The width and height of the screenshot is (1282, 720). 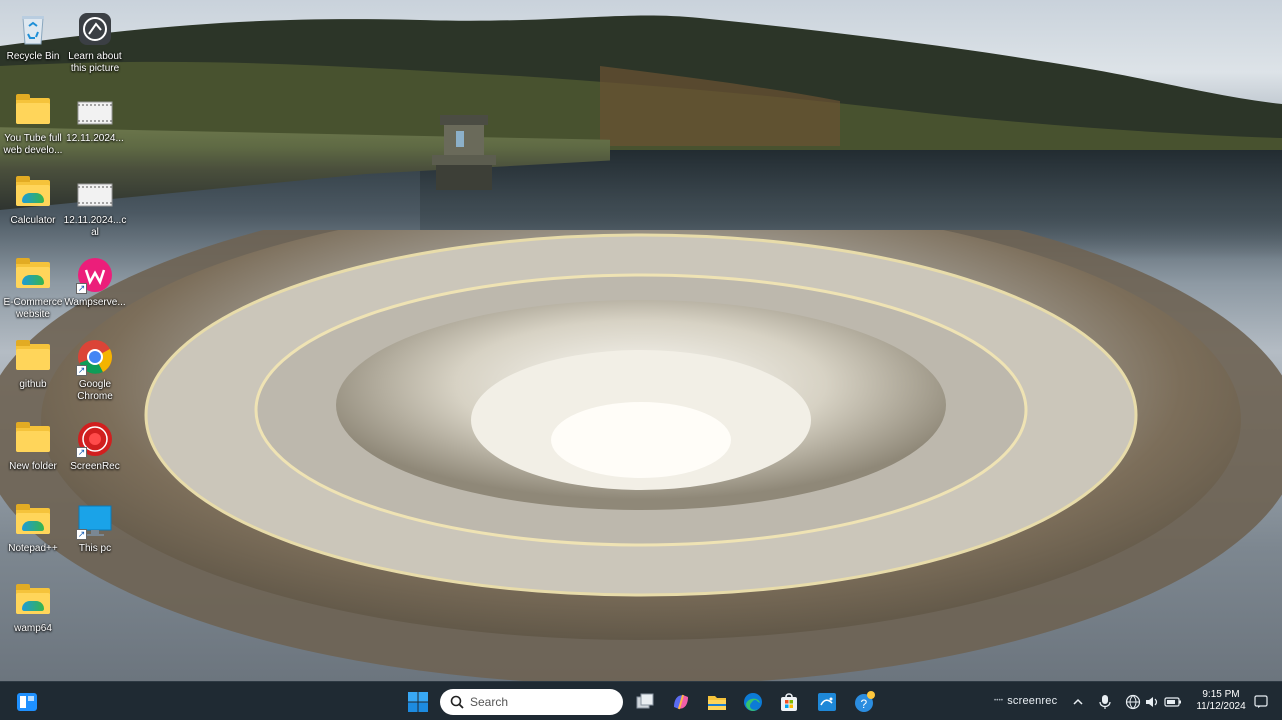 I want to click on desktop-icon-label: Google Chrome, so click(x=95, y=390).